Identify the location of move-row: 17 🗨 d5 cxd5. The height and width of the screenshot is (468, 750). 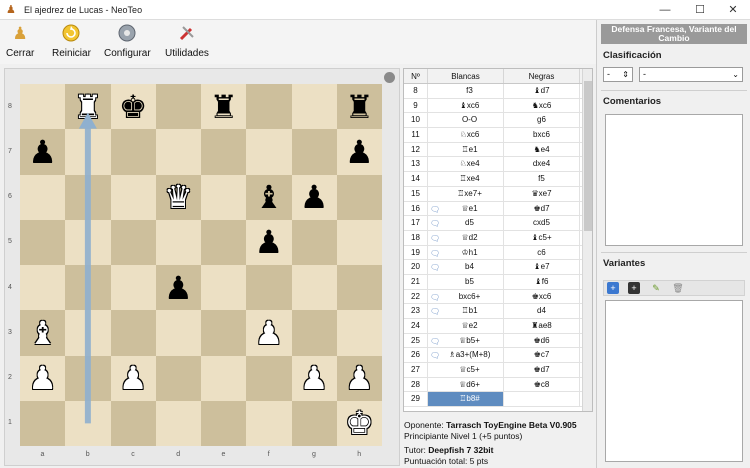
(498, 223).